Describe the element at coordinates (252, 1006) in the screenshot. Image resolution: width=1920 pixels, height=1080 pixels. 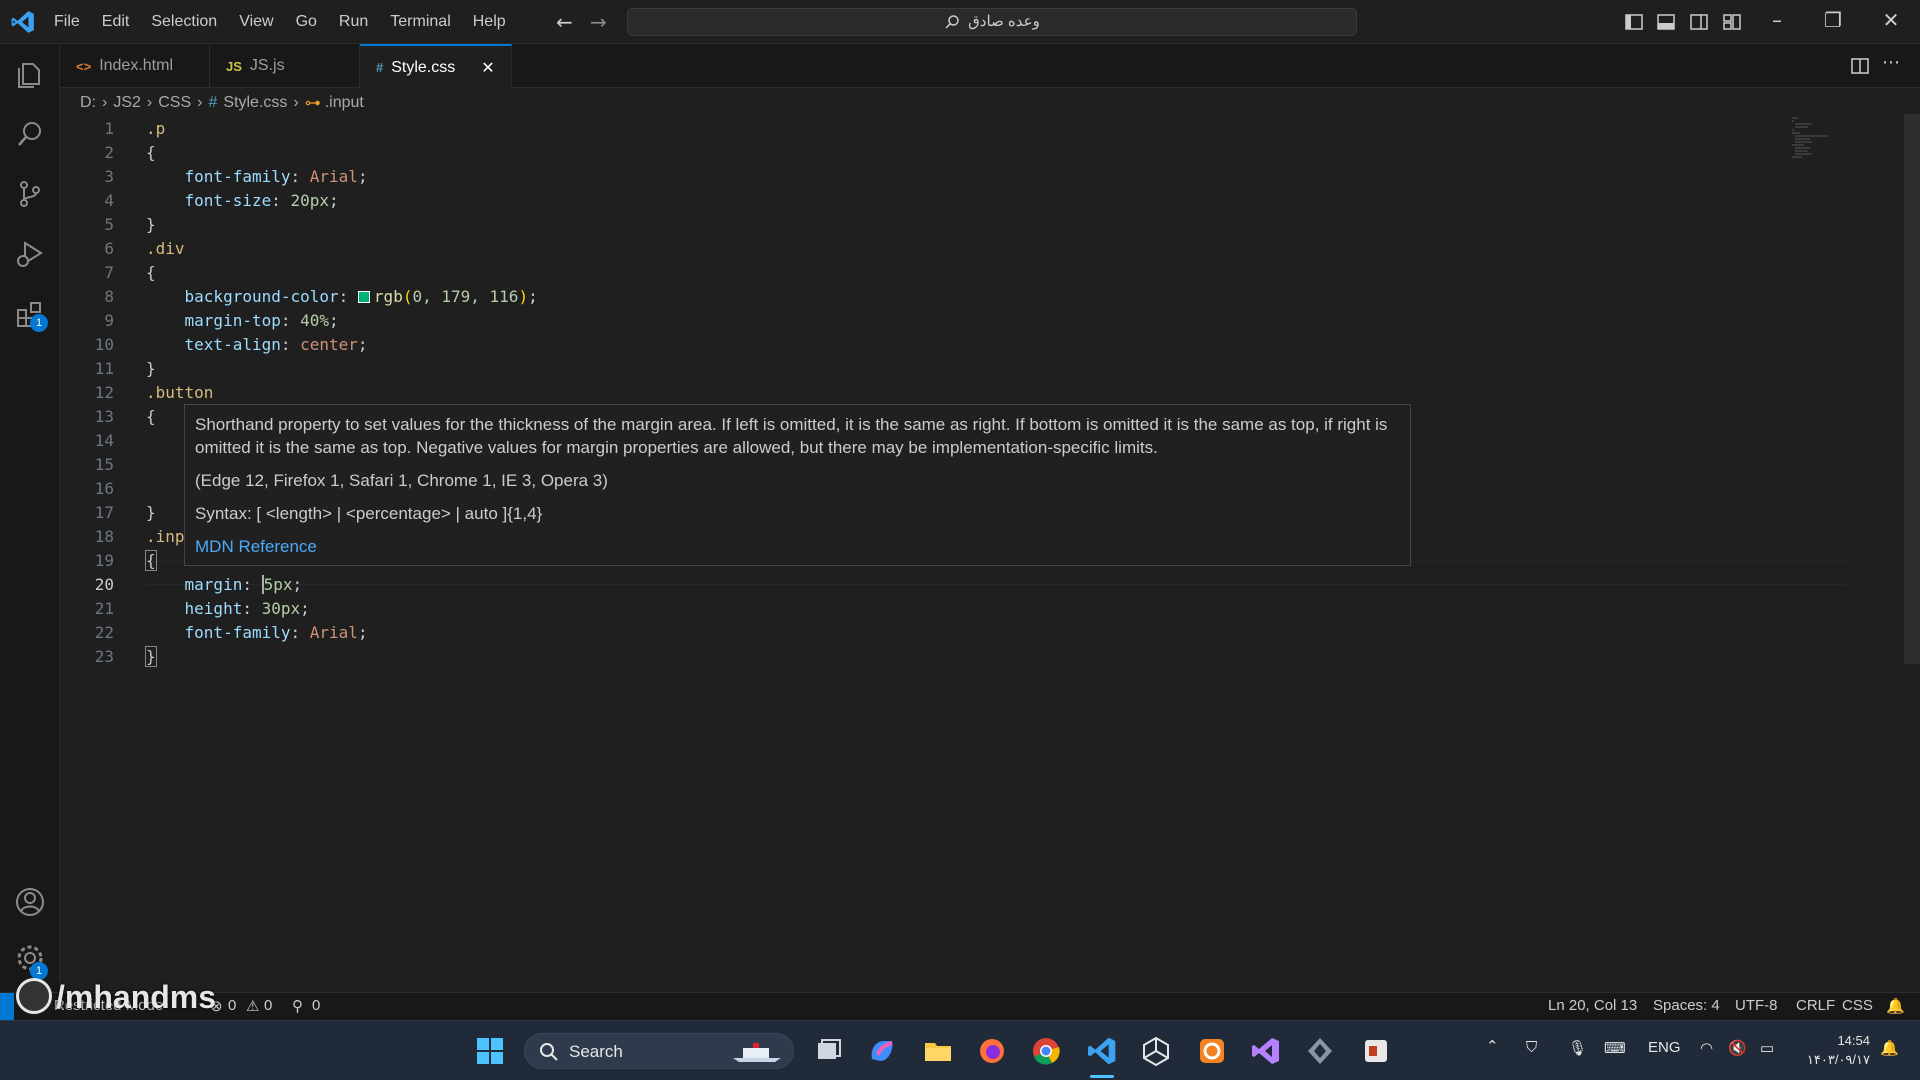
I see `warning-icon: ⚠` at that location.